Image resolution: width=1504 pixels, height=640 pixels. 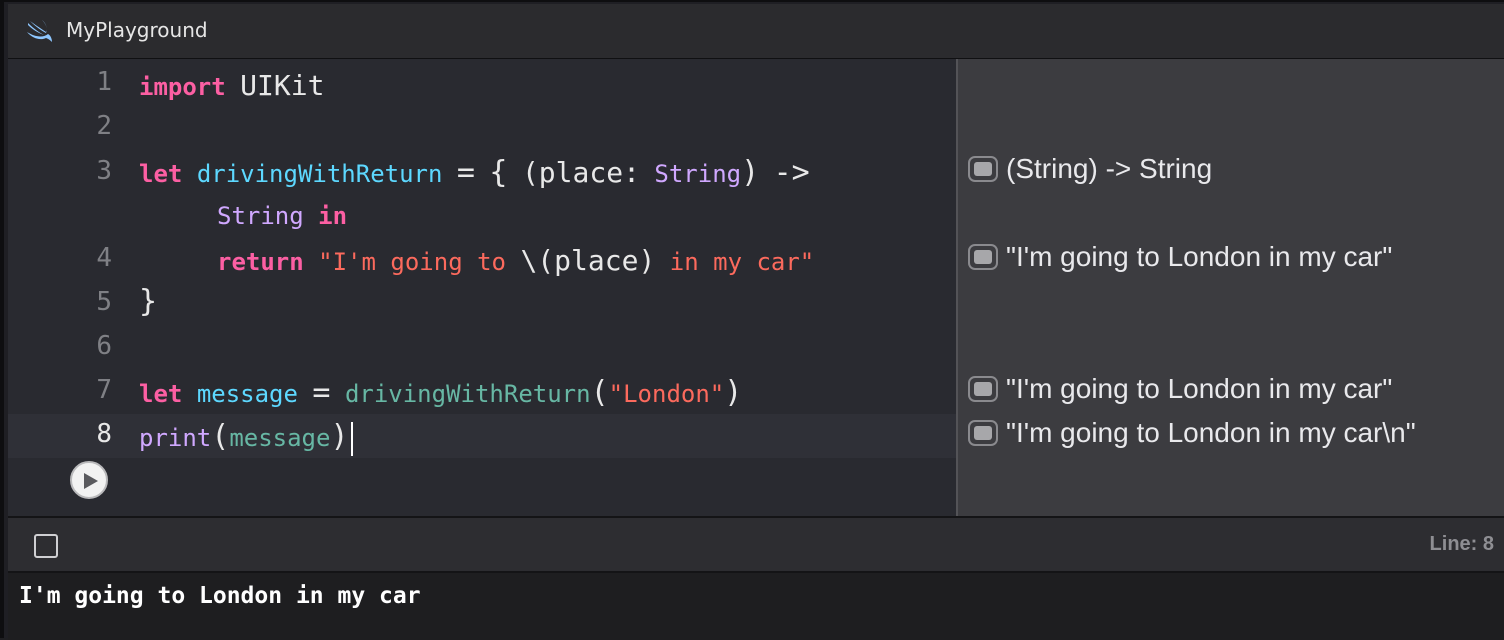 What do you see at coordinates (333, 216) in the screenshot?
I see `keyword-in: in` at bounding box center [333, 216].